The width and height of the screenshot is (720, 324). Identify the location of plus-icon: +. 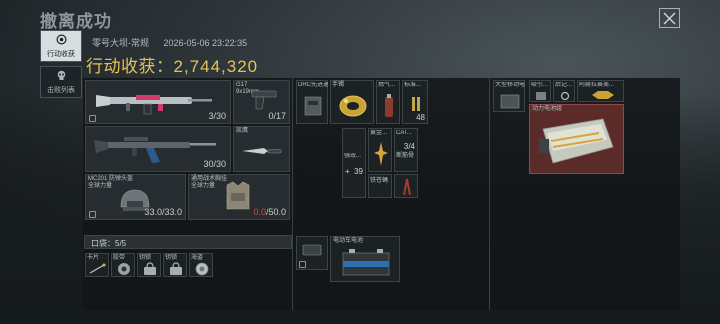
(347, 171).